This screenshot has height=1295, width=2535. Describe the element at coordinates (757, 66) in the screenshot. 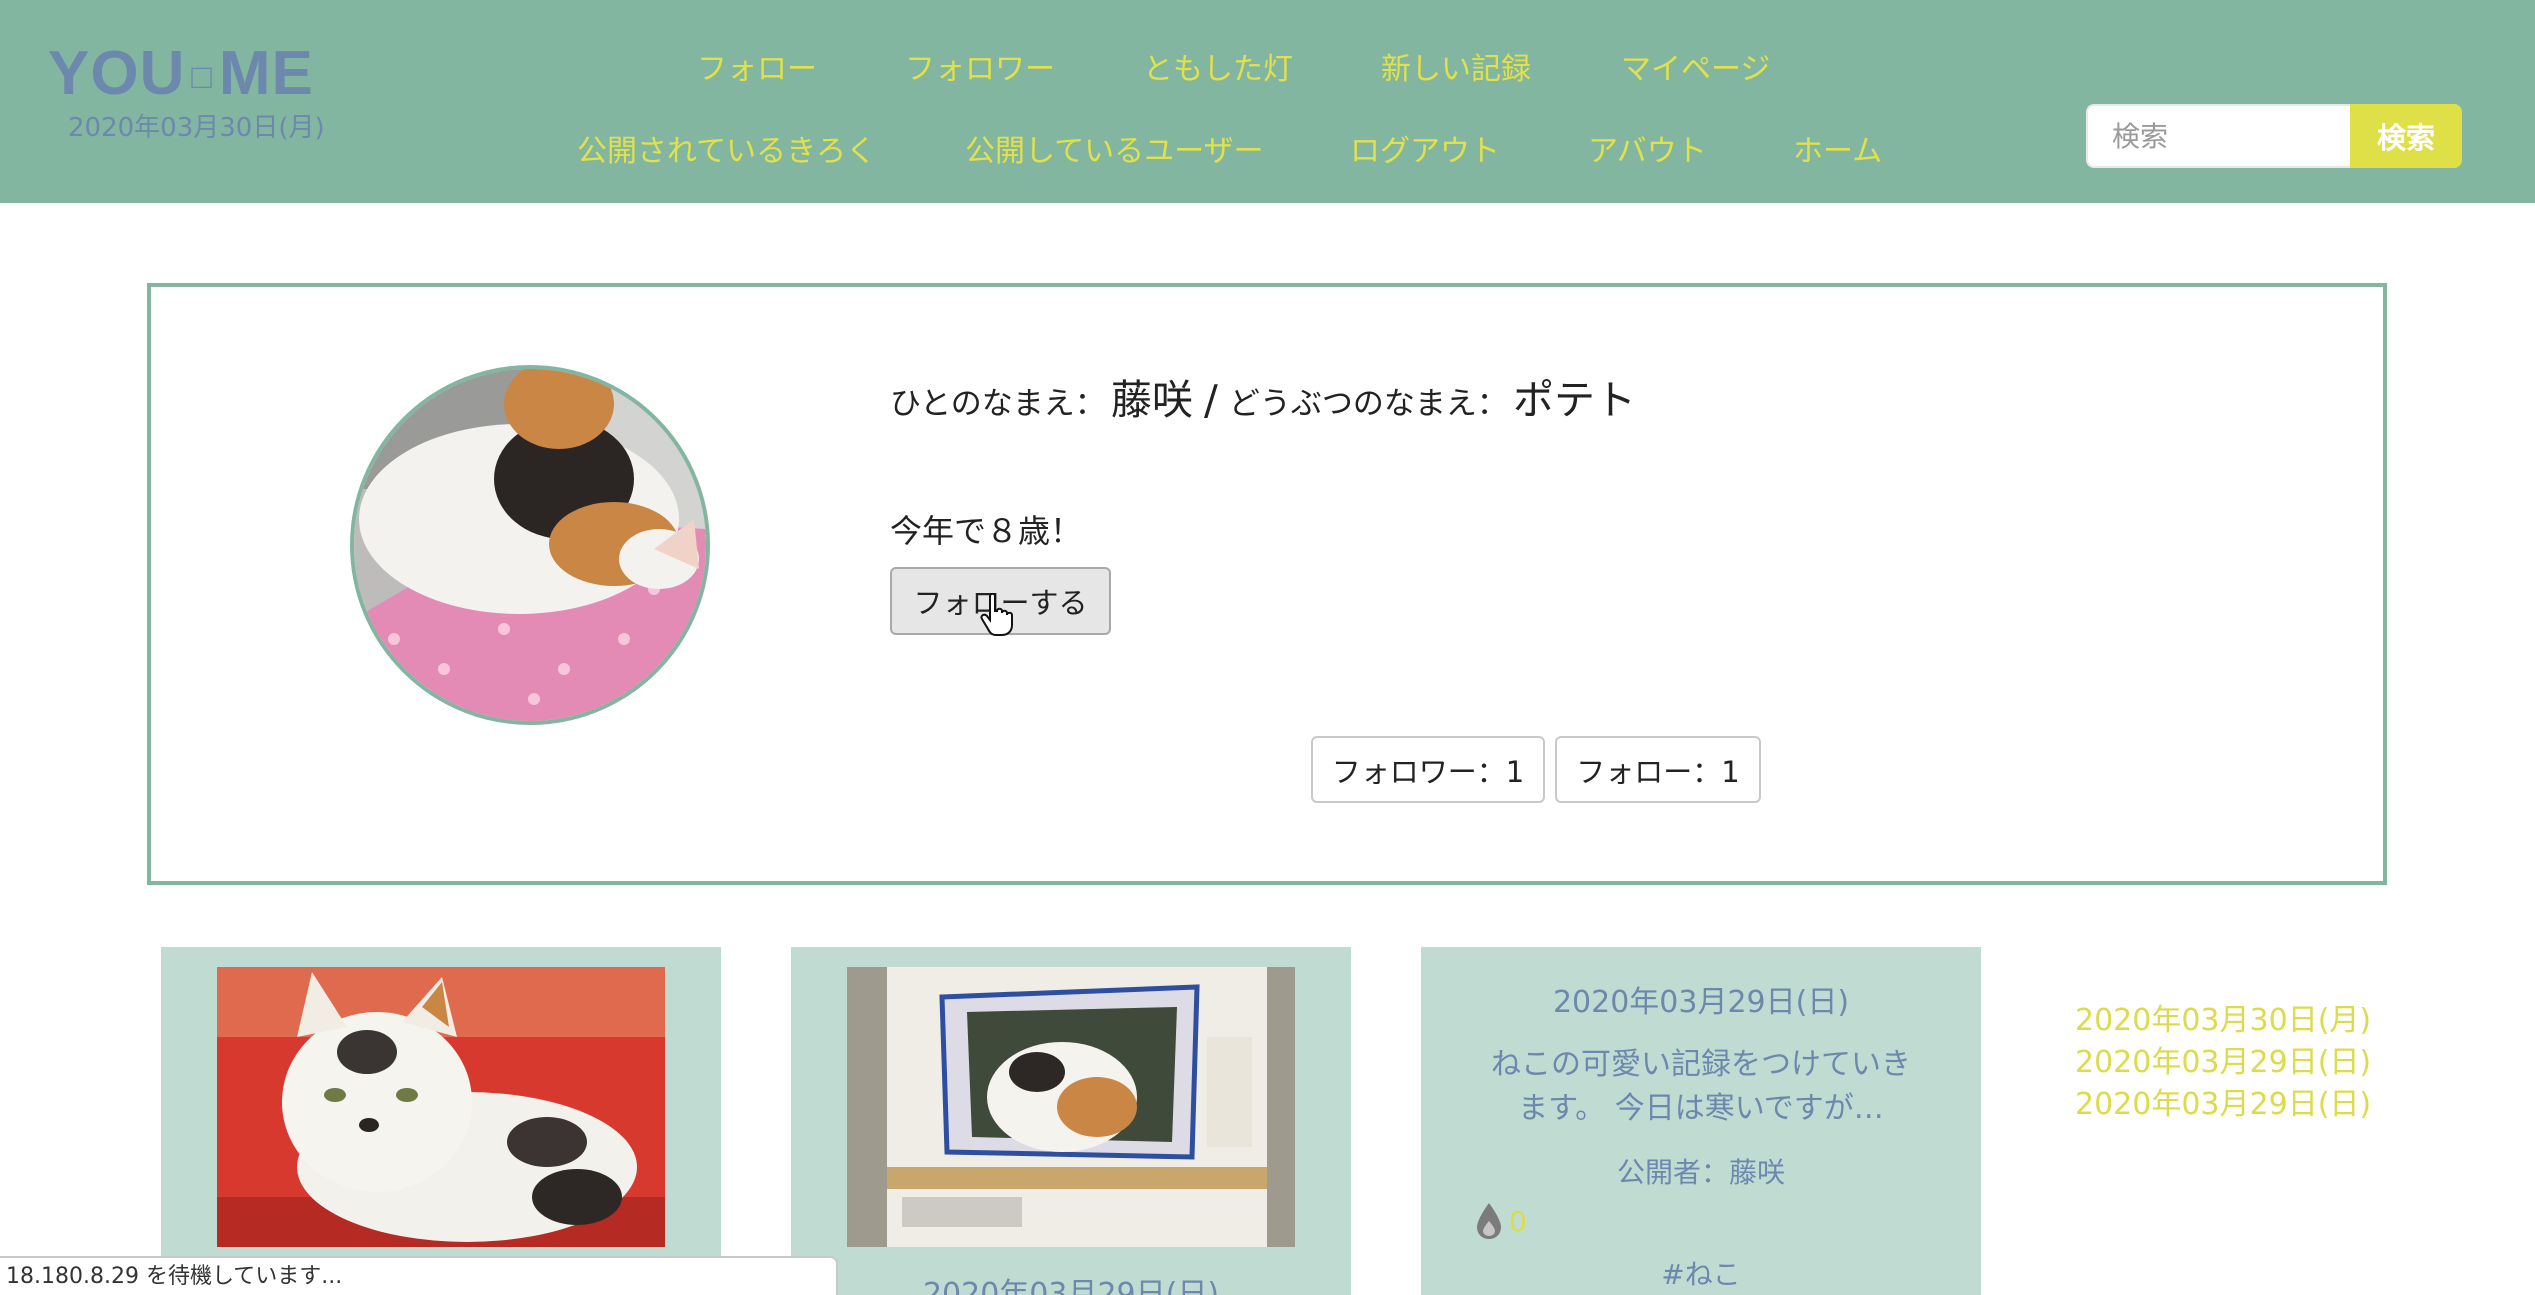

I see `nav-follow: フォロー` at that location.